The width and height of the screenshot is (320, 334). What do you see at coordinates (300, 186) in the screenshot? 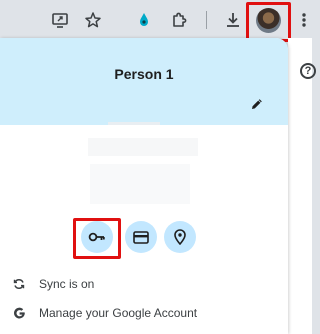
I see `page-content-area` at bounding box center [300, 186].